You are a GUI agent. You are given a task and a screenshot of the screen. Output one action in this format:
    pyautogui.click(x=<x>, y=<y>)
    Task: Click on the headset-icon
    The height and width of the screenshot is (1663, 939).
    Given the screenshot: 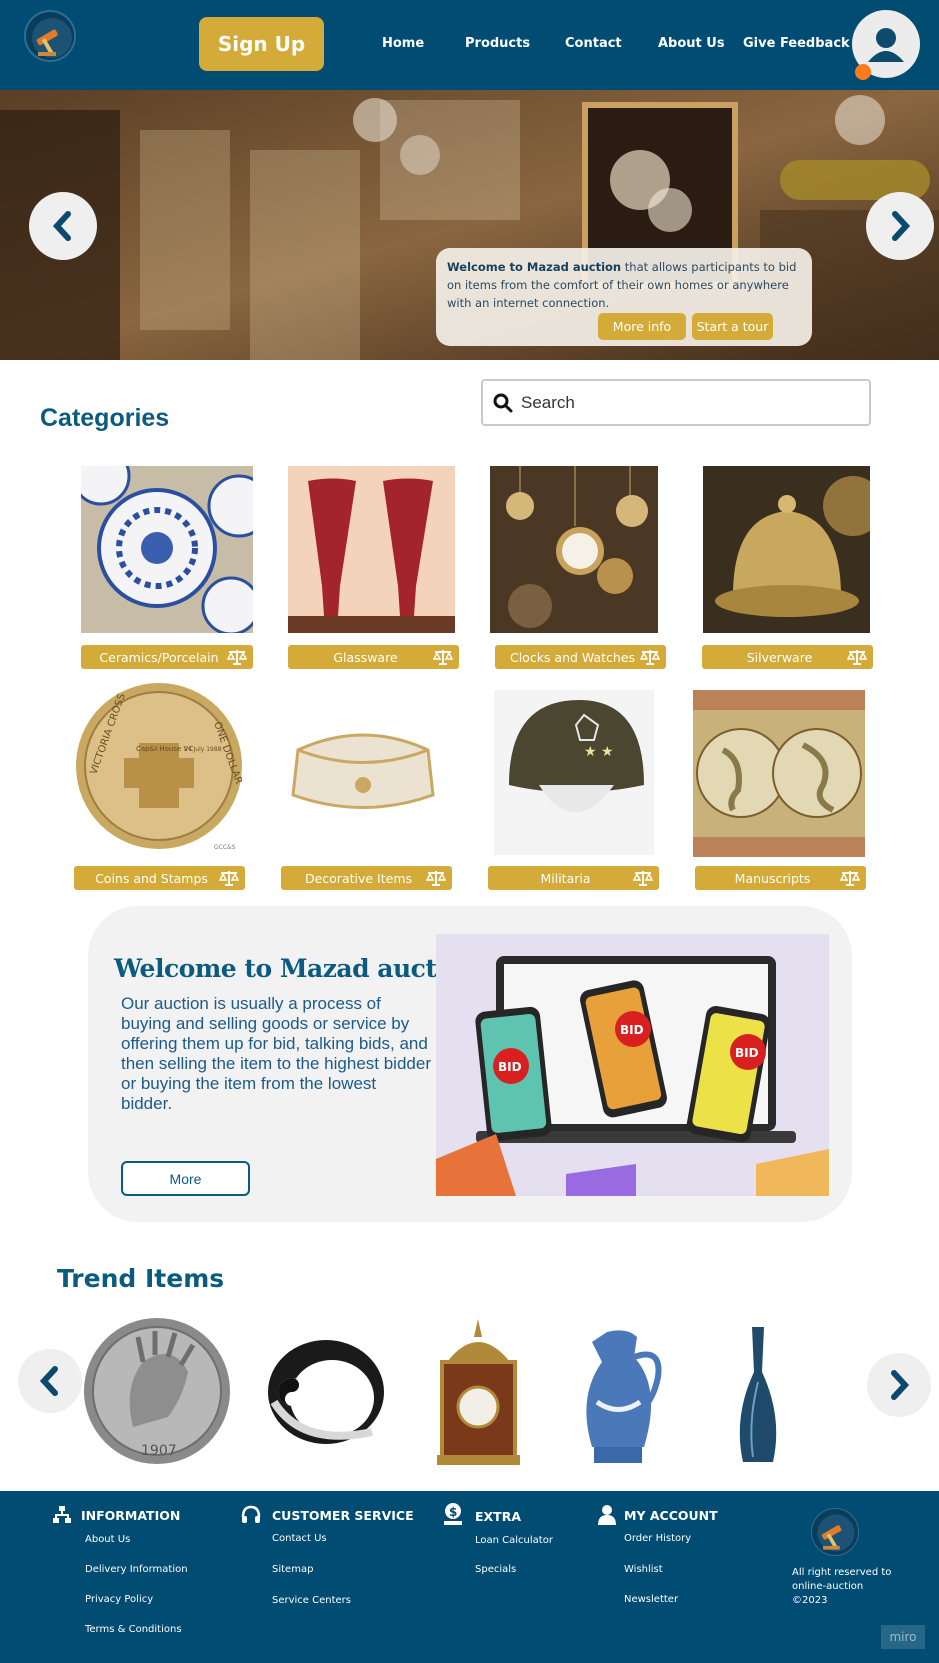 What is the action you would take?
    pyautogui.click(x=251, y=1514)
    